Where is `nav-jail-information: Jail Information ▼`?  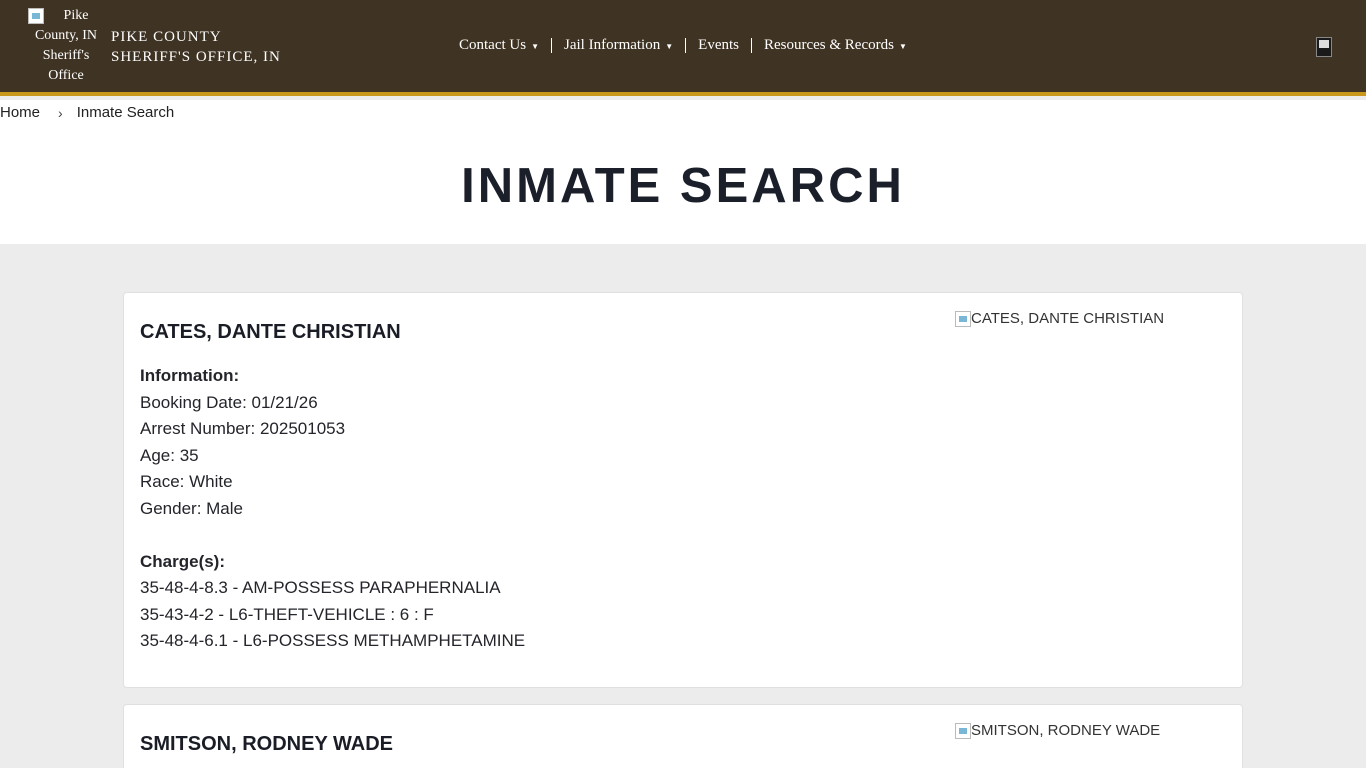
nav-jail-information: Jail Information ▼ is located at coordinates (618, 45).